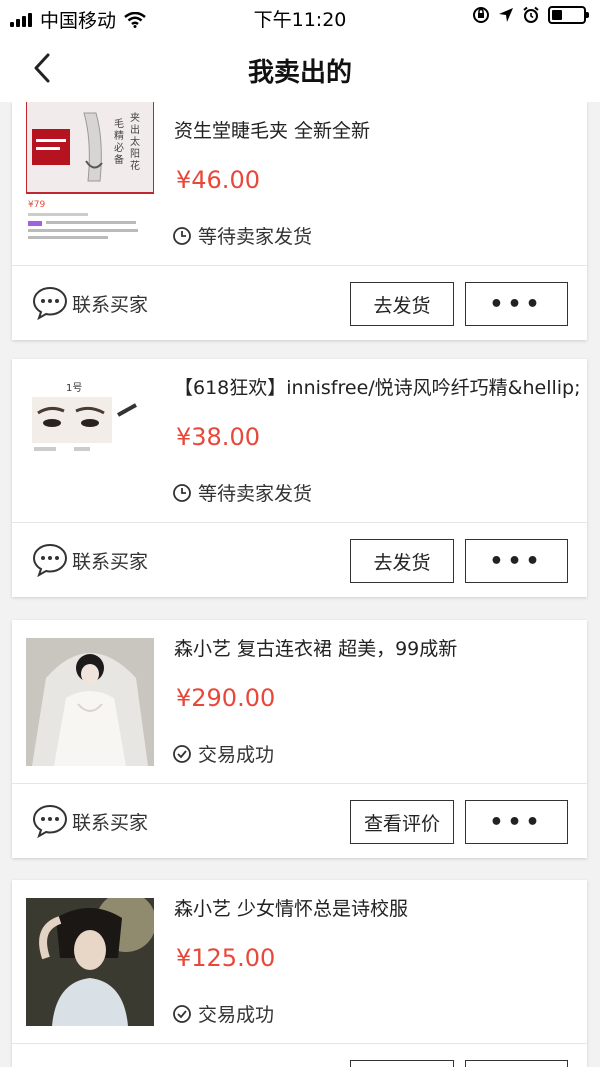  What do you see at coordinates (218, 437) in the screenshot?
I see `product-price: ¥38.00` at bounding box center [218, 437].